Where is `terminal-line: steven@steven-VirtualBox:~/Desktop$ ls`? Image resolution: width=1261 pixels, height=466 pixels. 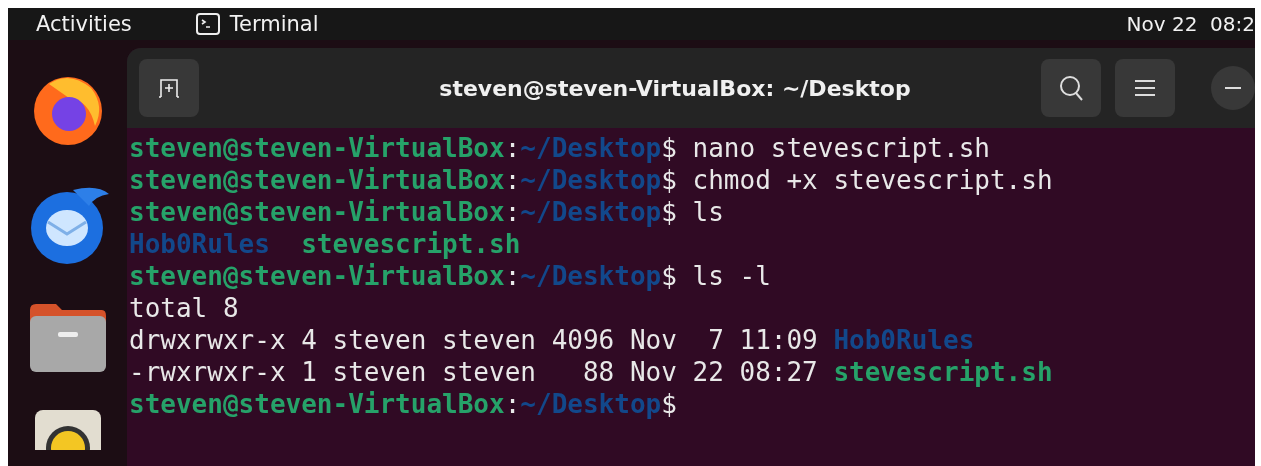 terminal-line: steven@steven-VirtualBox:~/Desktop$ ls is located at coordinates (426, 212).